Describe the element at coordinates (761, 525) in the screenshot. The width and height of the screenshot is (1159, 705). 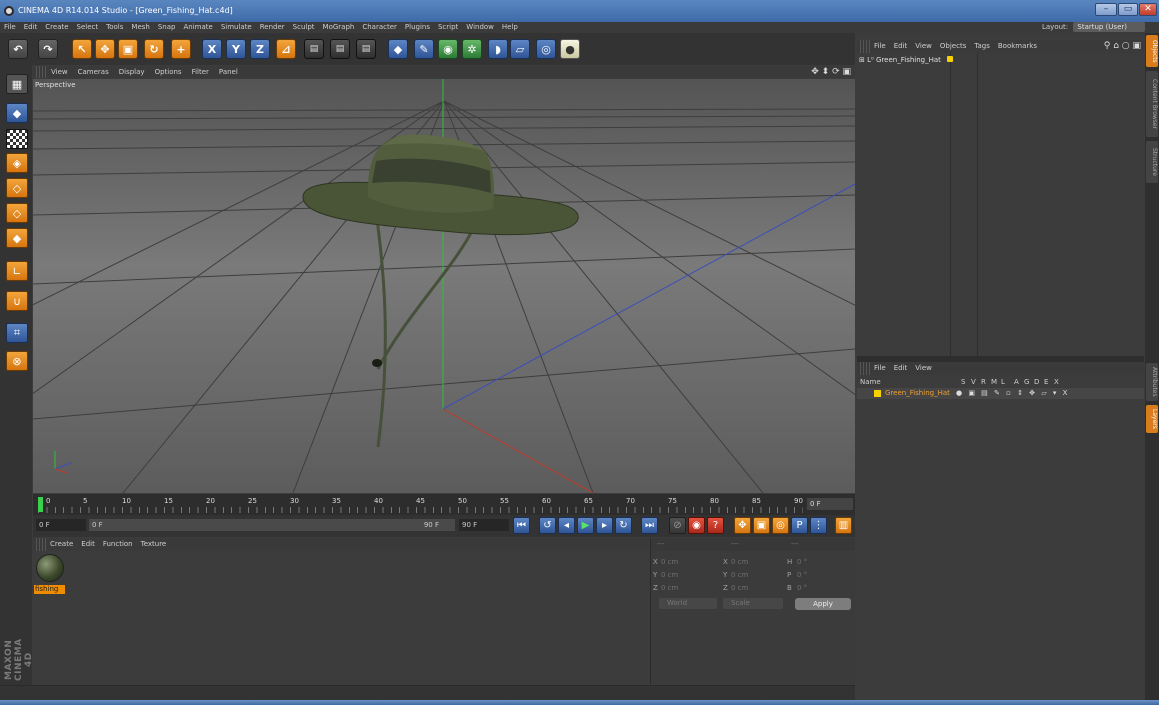
I see `record-scale-icon: ▣` at that location.